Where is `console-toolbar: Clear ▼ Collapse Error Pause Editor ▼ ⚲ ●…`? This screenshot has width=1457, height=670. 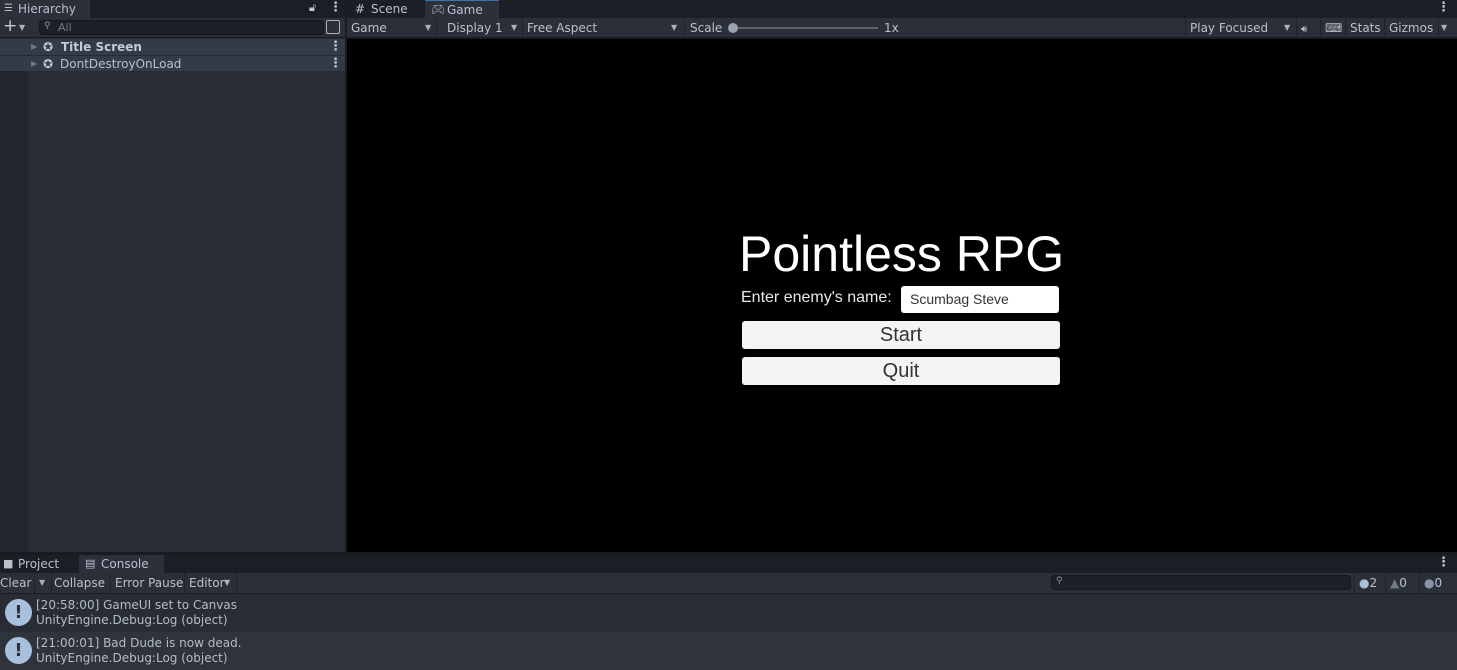
console-toolbar: Clear ▼ Collapse Error Pause Editor ▼ ⚲ ●… is located at coordinates (728, 583).